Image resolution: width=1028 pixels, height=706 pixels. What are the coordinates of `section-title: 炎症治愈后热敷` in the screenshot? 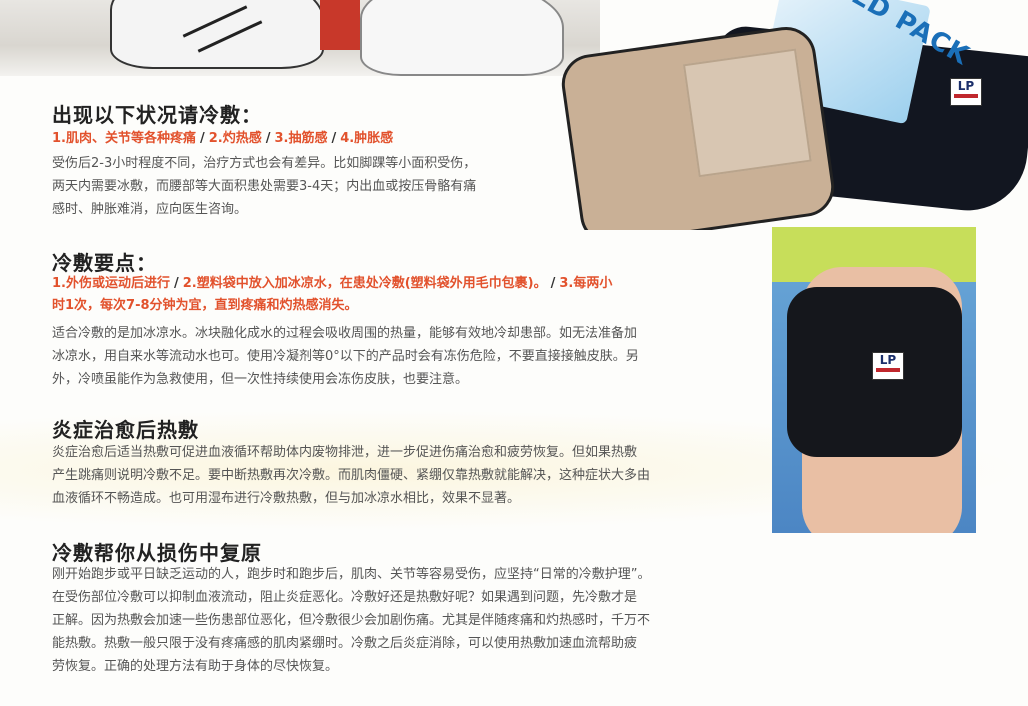 It's located at (125, 430).